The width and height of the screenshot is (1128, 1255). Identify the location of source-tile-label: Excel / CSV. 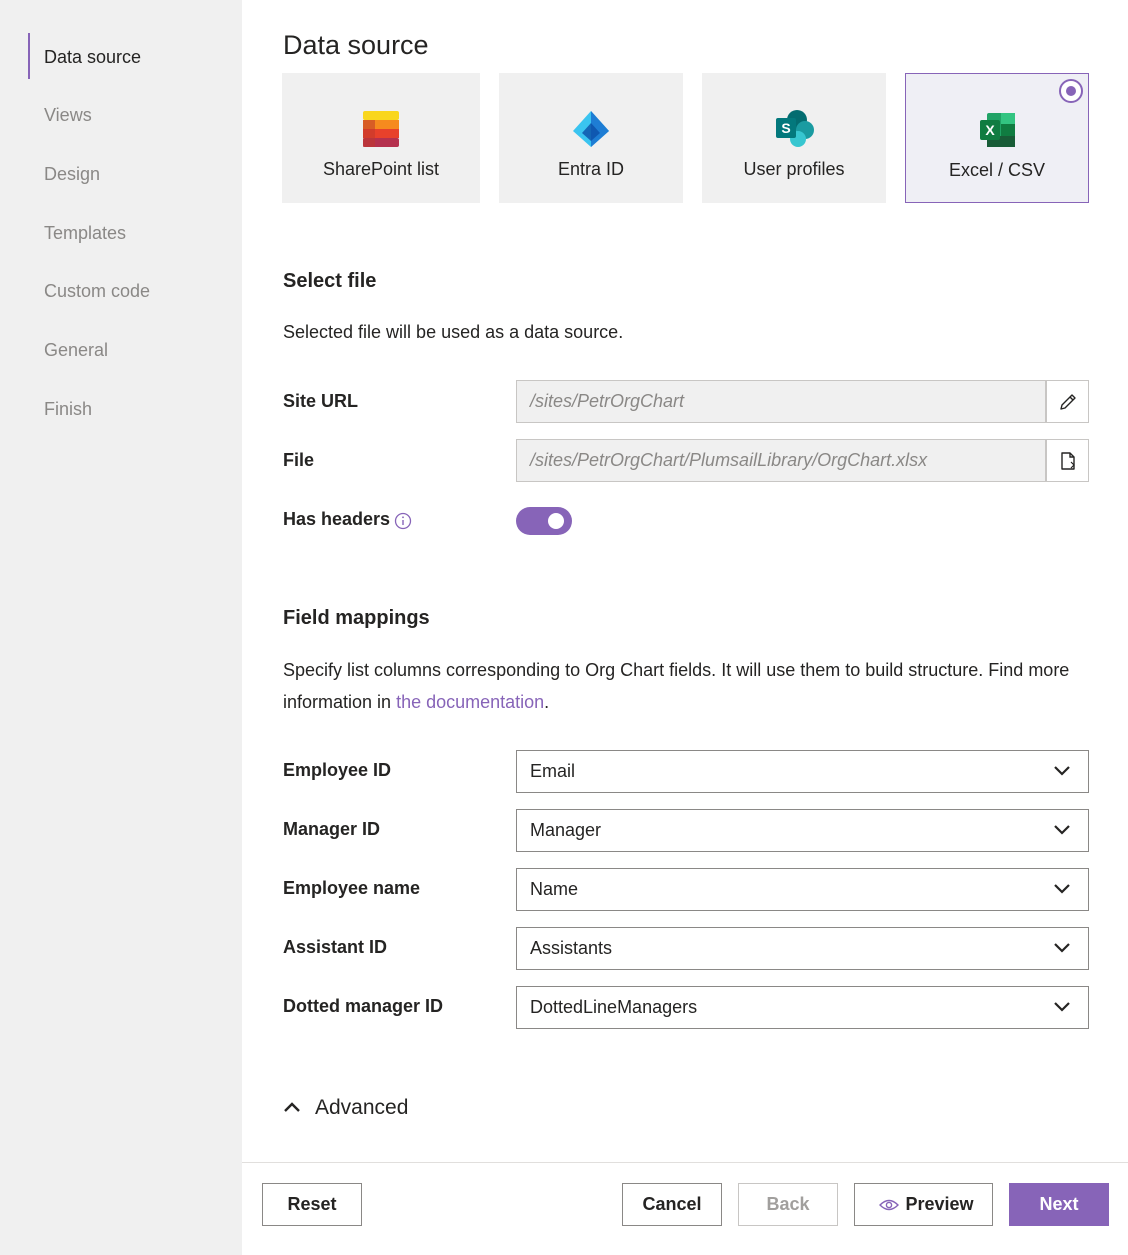
(997, 170).